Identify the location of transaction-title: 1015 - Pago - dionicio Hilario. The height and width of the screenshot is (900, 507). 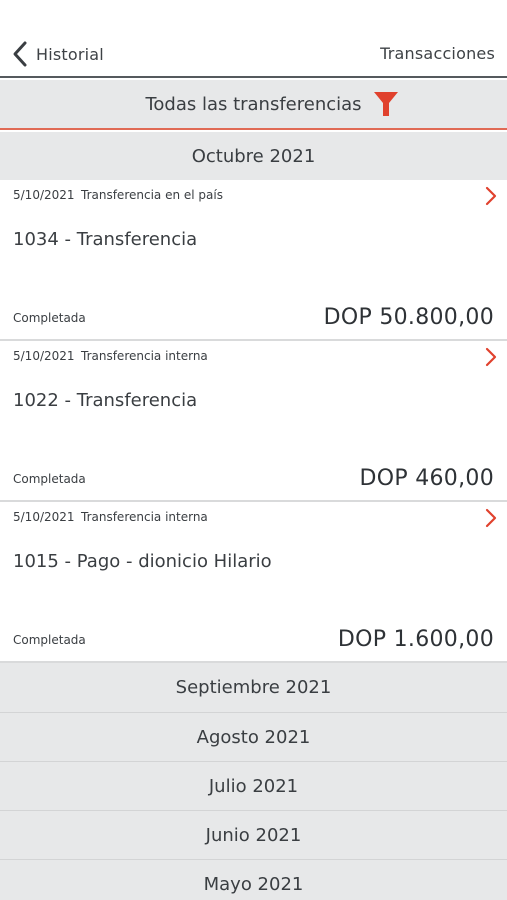
(142, 561).